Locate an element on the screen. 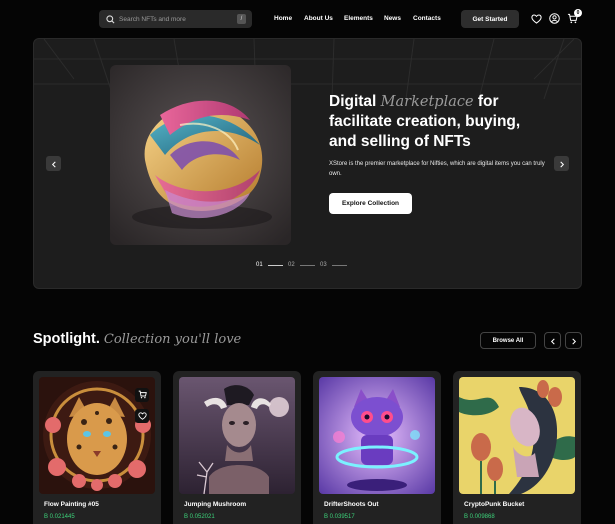 Image resolution: width=615 pixels, height=524 pixels. explore-collection-button: Explore Collection is located at coordinates (370, 203).